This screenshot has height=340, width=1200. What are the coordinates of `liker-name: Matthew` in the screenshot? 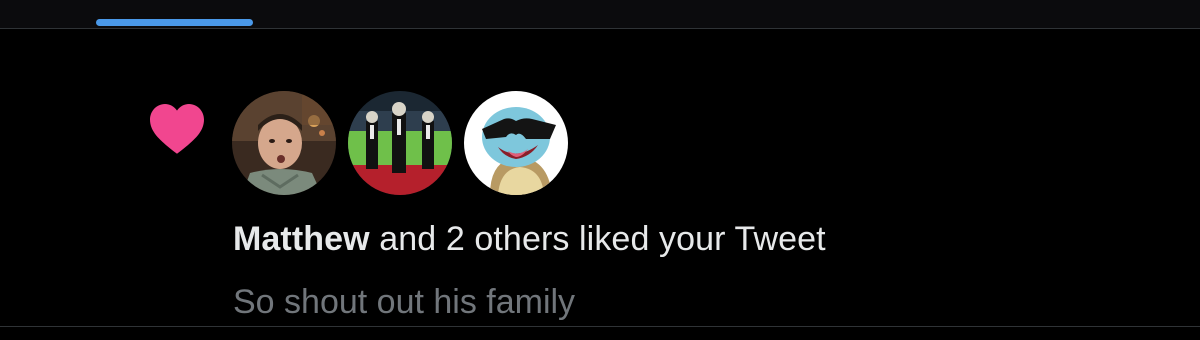 It's located at (301, 239).